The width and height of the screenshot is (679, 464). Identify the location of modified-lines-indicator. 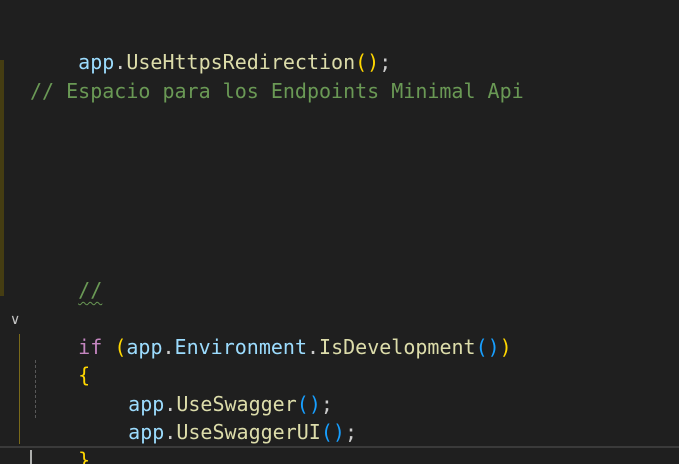
(2, 178).